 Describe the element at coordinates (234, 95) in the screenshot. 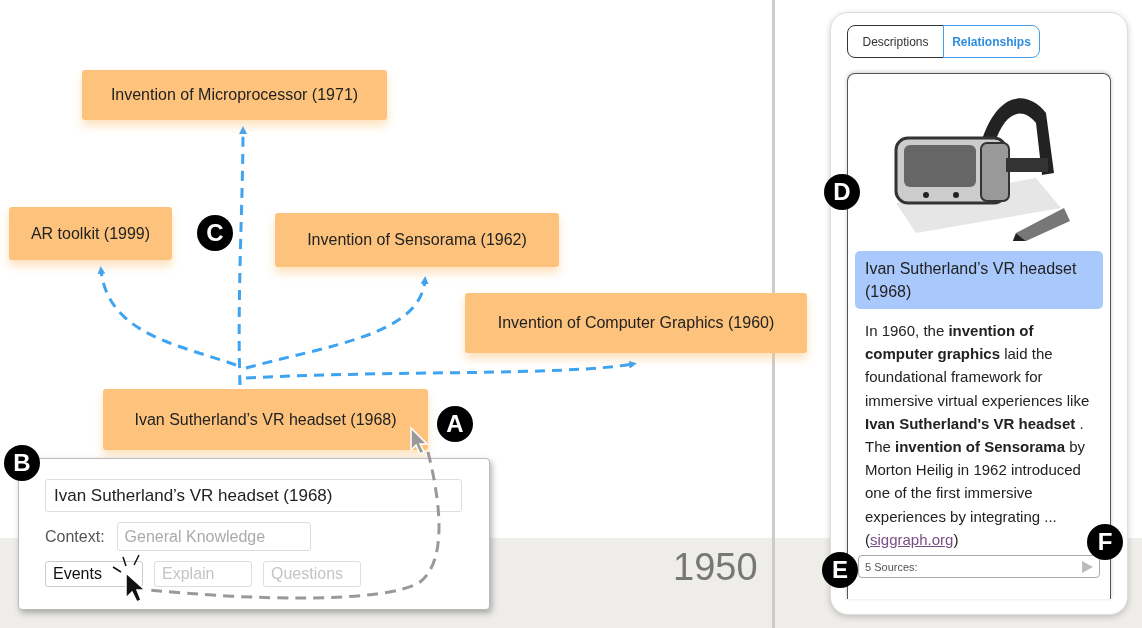

I see `event-node: Invention of Microprocessor (1971)` at that location.